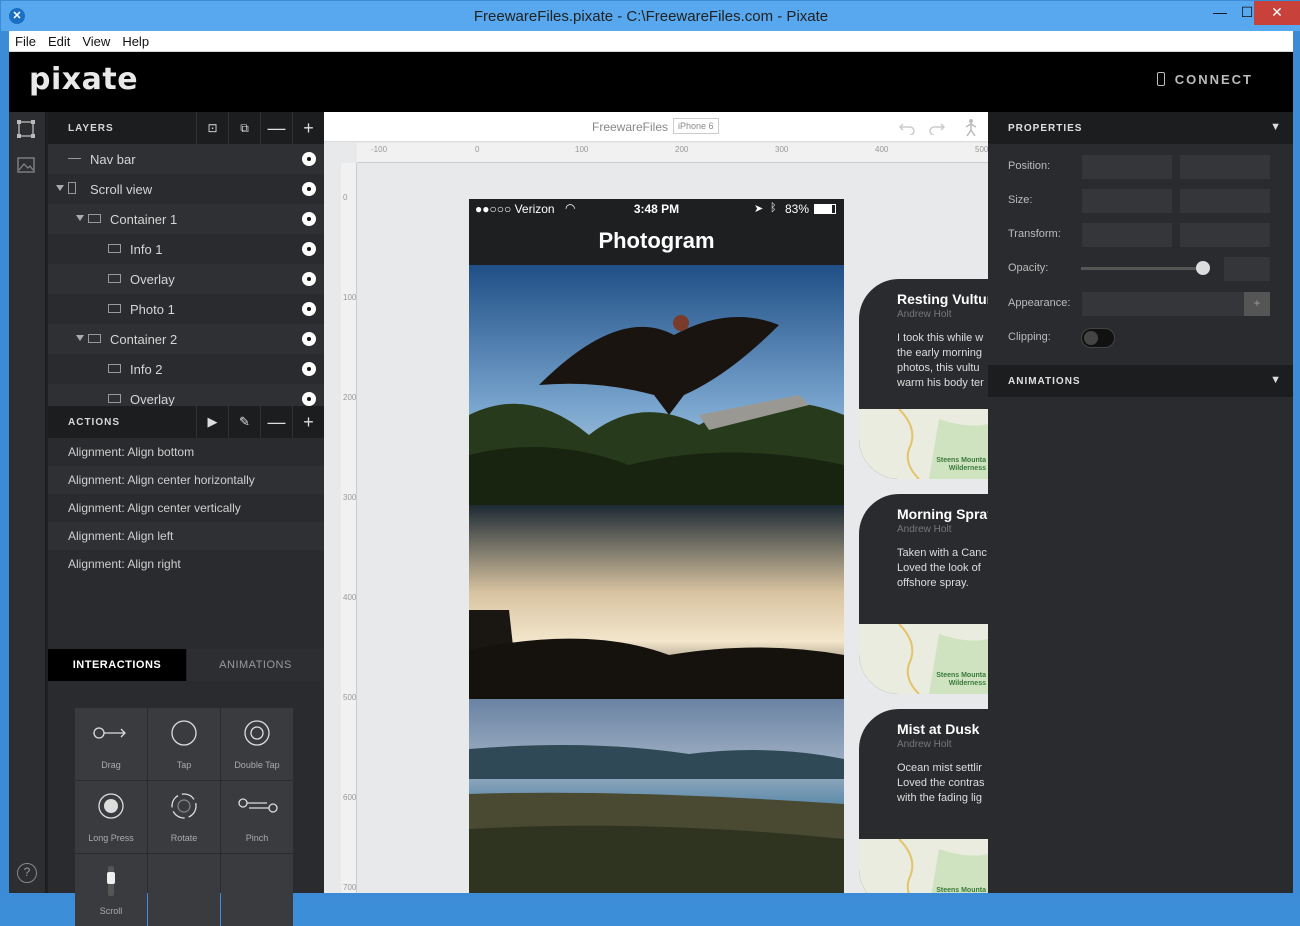 This screenshot has width=1300, height=926. What do you see at coordinates (1127, 167) in the screenshot?
I see `position-x-field` at bounding box center [1127, 167].